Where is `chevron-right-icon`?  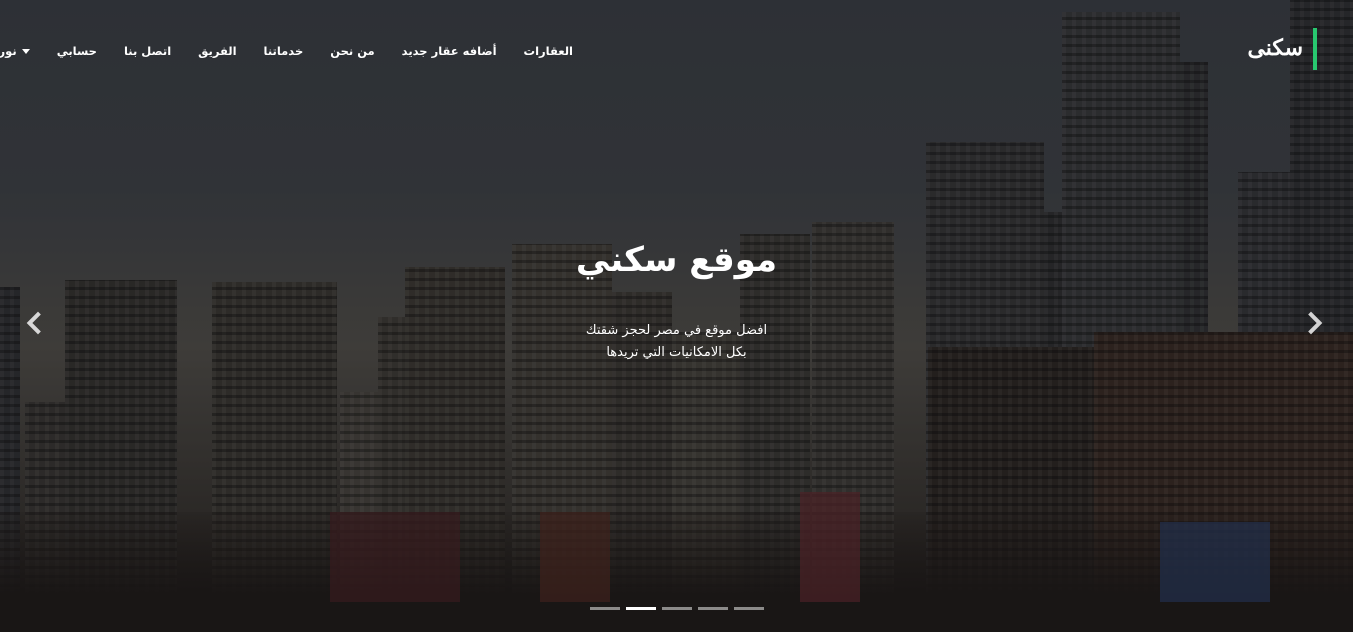 chevron-right-icon is located at coordinates (1311, 323).